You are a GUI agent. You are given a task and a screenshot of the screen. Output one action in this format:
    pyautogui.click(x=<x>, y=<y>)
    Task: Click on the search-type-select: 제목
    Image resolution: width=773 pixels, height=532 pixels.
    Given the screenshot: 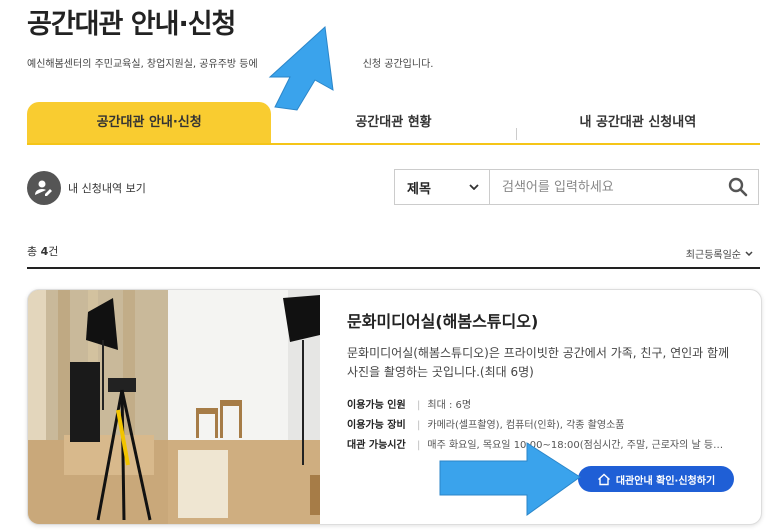 What is the action you would take?
    pyautogui.click(x=442, y=187)
    